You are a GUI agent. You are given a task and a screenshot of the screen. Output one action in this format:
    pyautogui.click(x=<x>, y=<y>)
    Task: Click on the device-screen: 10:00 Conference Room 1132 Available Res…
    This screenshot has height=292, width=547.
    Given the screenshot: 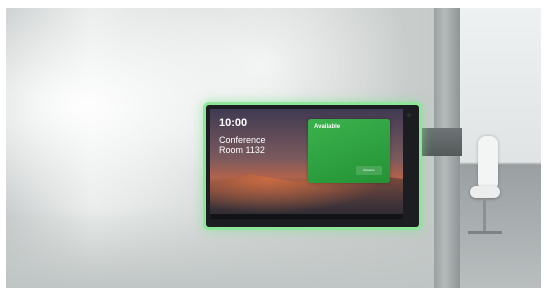 What is the action you would take?
    pyautogui.click(x=306, y=164)
    